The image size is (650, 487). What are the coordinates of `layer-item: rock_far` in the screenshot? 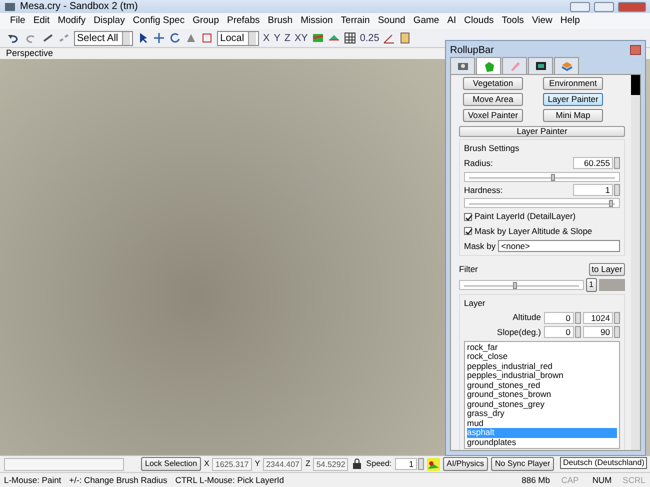 It's located at (542, 347).